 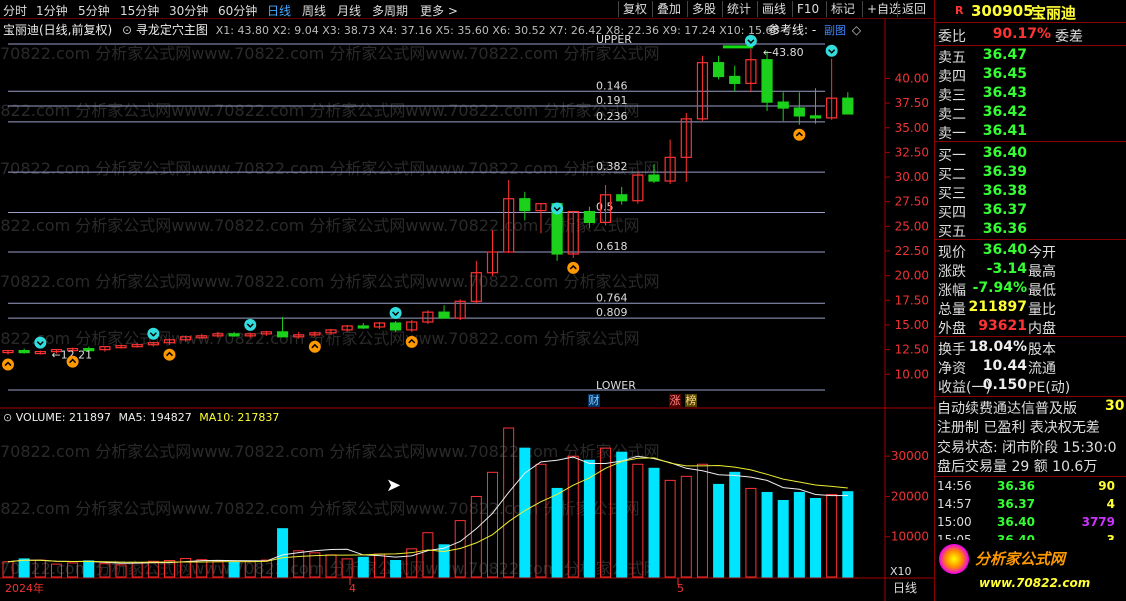 What do you see at coordinates (172, 30) in the screenshot?
I see `indicator-name: 寻龙定穴主图` at bounding box center [172, 30].